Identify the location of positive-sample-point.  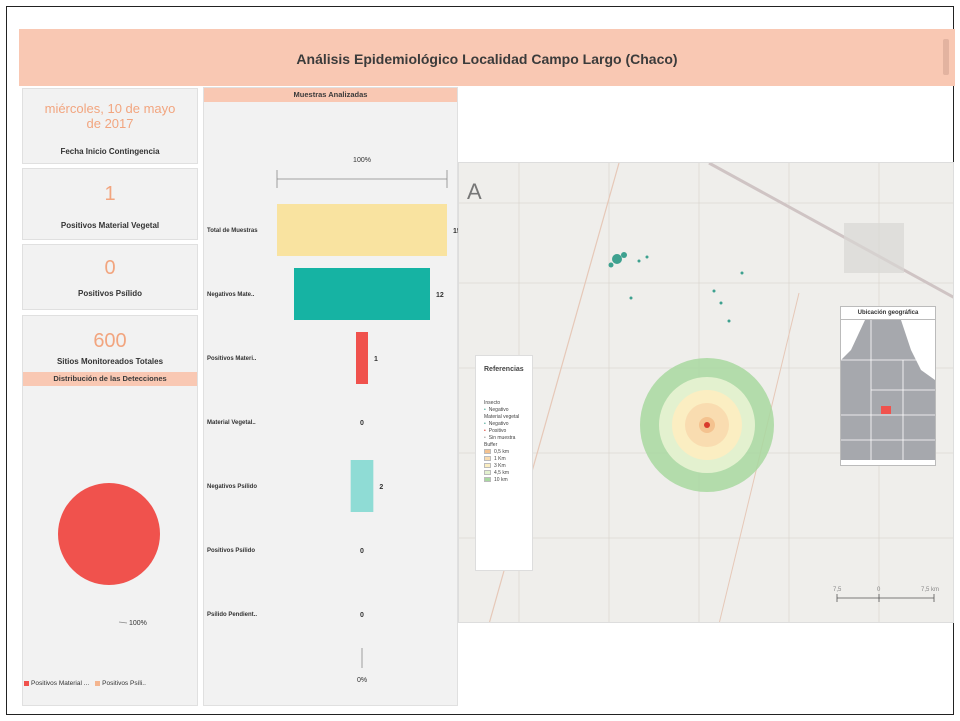
(707, 425).